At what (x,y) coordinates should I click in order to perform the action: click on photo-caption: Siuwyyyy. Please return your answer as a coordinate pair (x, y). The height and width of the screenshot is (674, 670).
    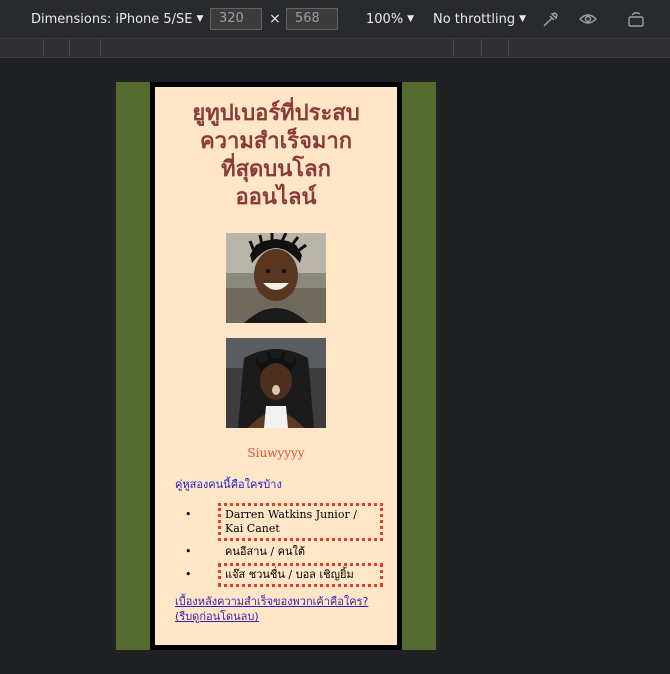
    Looking at the image, I should click on (276, 453).